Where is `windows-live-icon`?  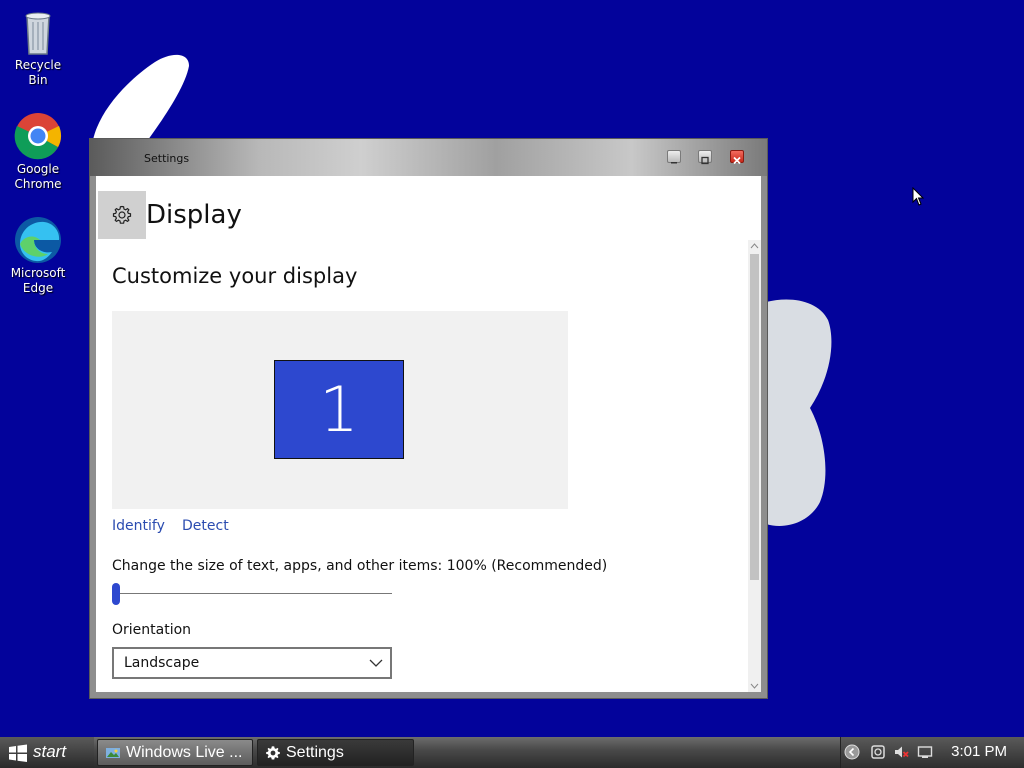 windows-live-icon is located at coordinates (113, 753).